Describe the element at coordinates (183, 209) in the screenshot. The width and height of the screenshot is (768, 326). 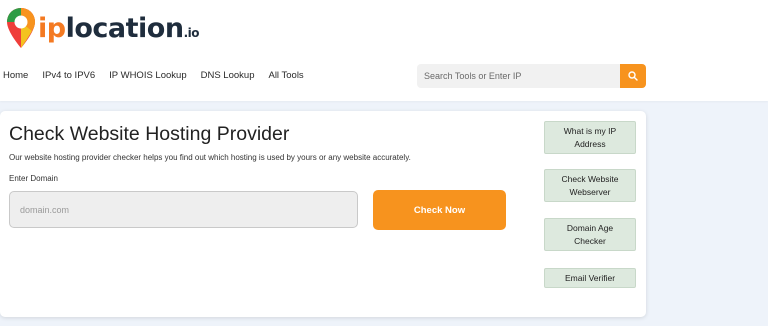
I see `domain-input` at that location.